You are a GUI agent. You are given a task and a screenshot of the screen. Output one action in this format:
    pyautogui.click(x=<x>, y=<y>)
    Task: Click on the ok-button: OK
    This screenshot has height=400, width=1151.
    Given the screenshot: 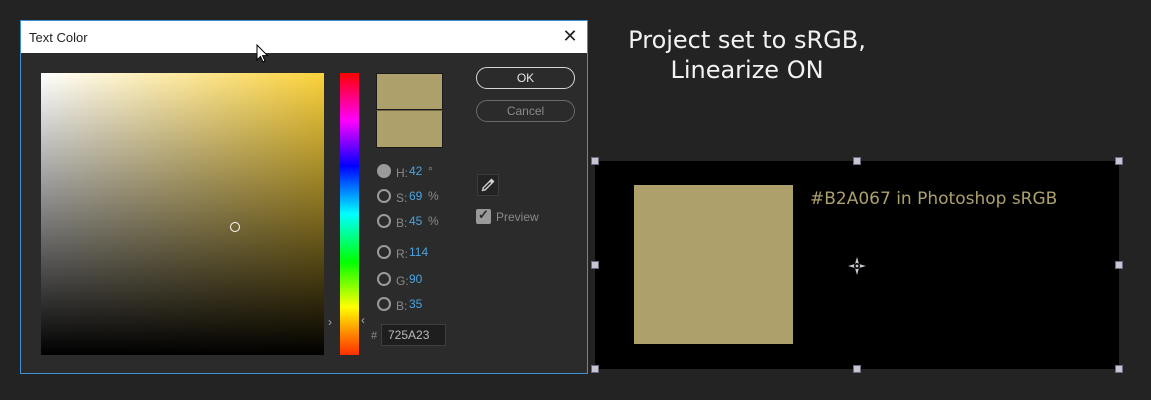 What is the action you would take?
    pyautogui.click(x=525, y=78)
    